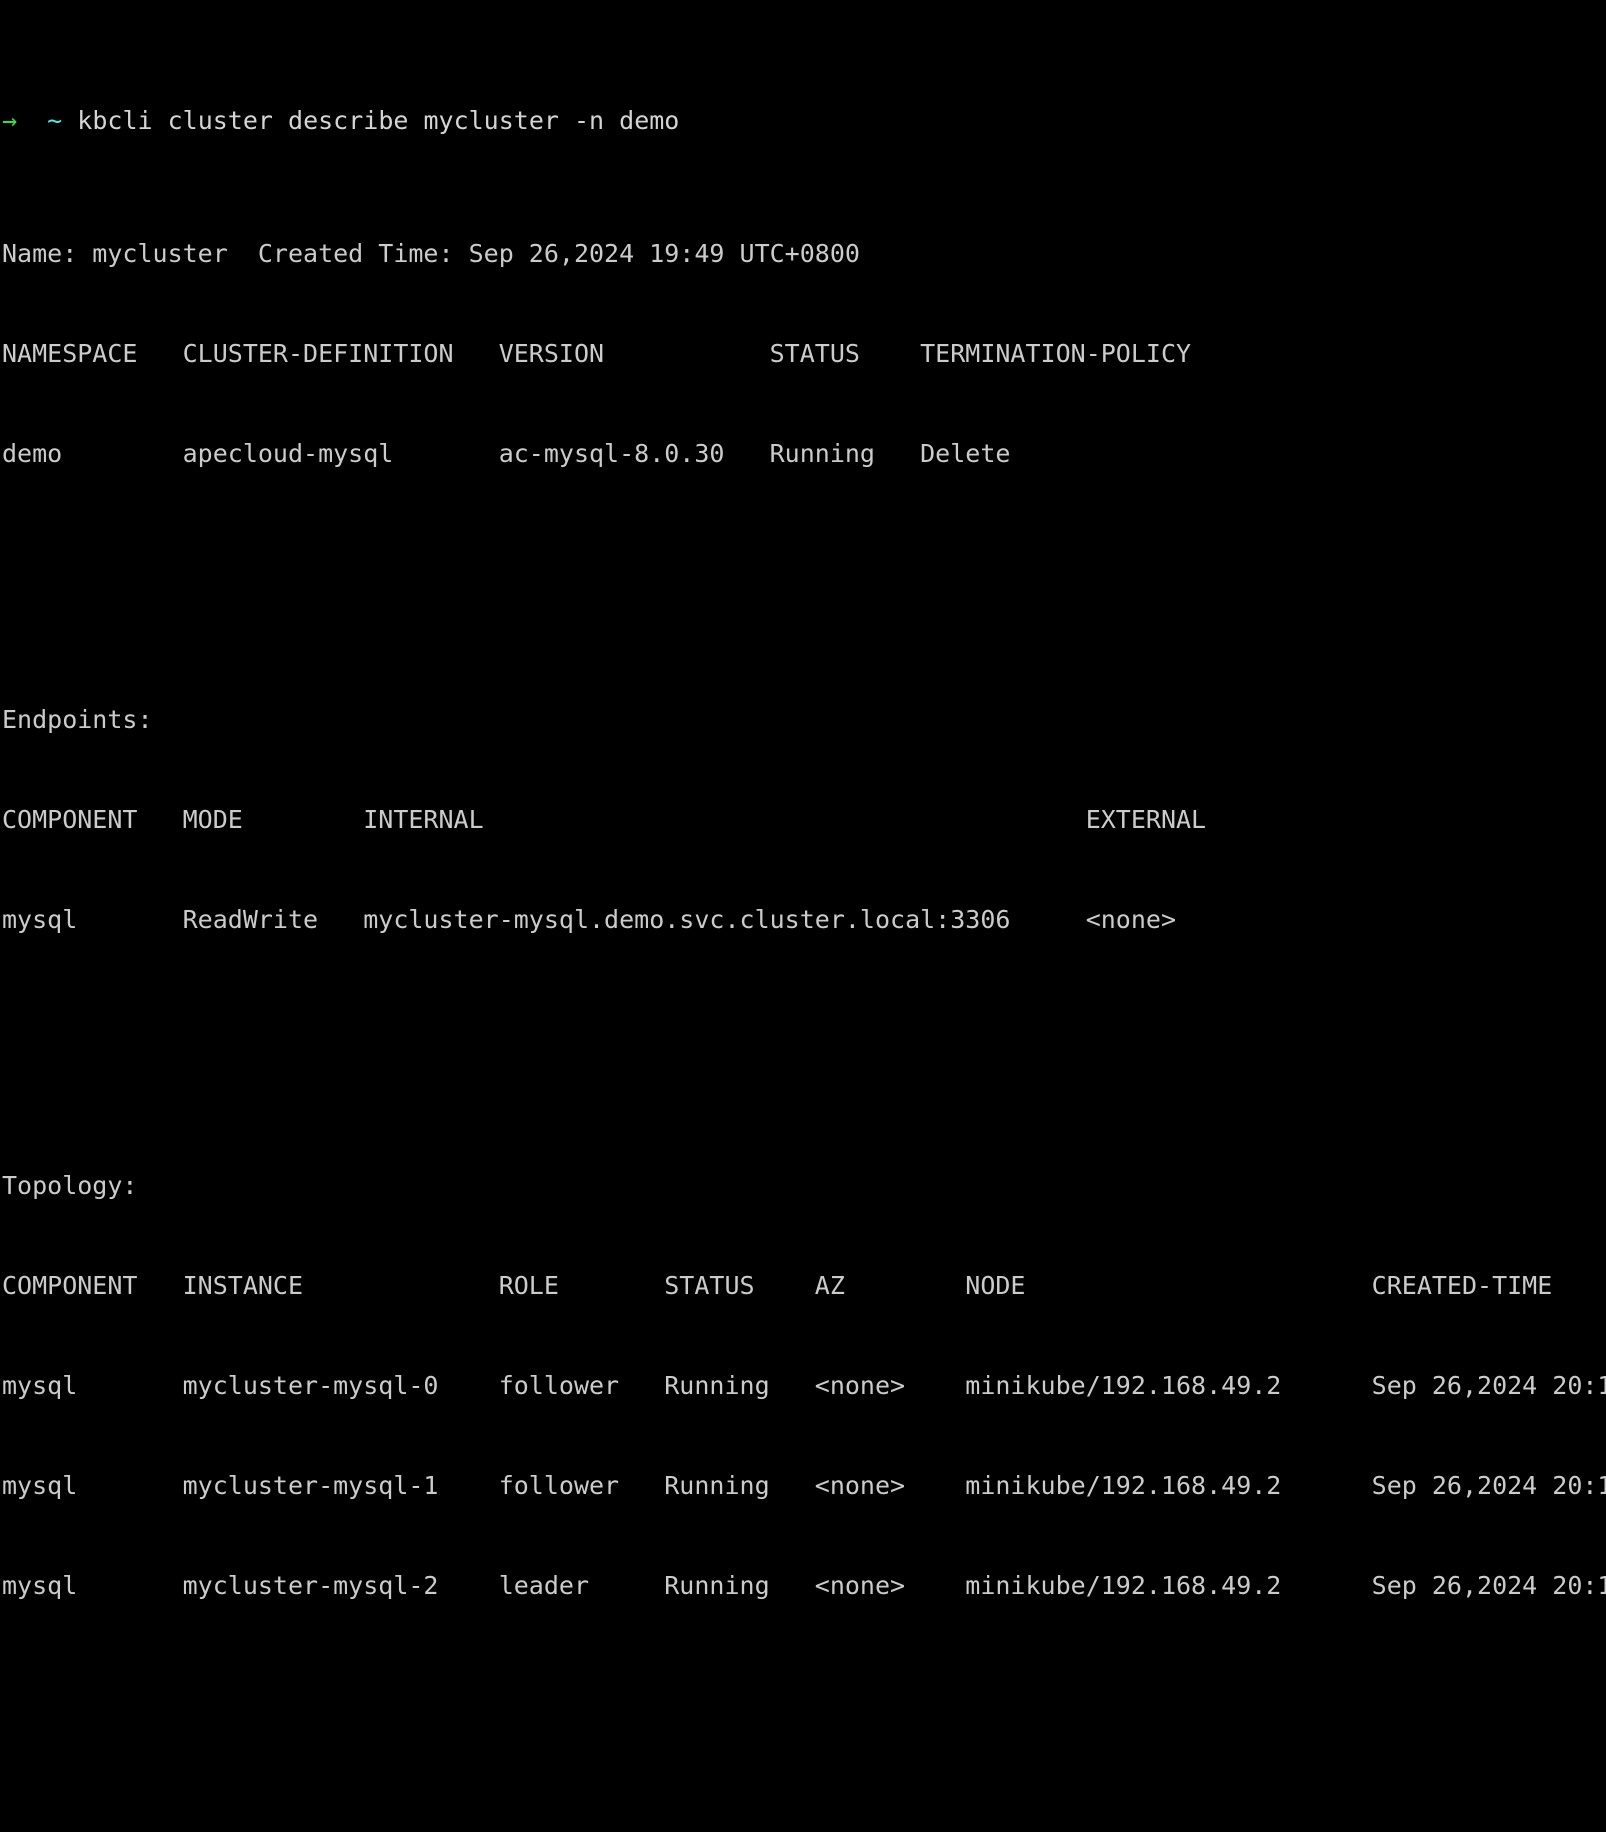 This screenshot has width=1606, height=1832. Describe the element at coordinates (10, 120) in the screenshot. I see `prompt-arrow-icon: →` at that location.